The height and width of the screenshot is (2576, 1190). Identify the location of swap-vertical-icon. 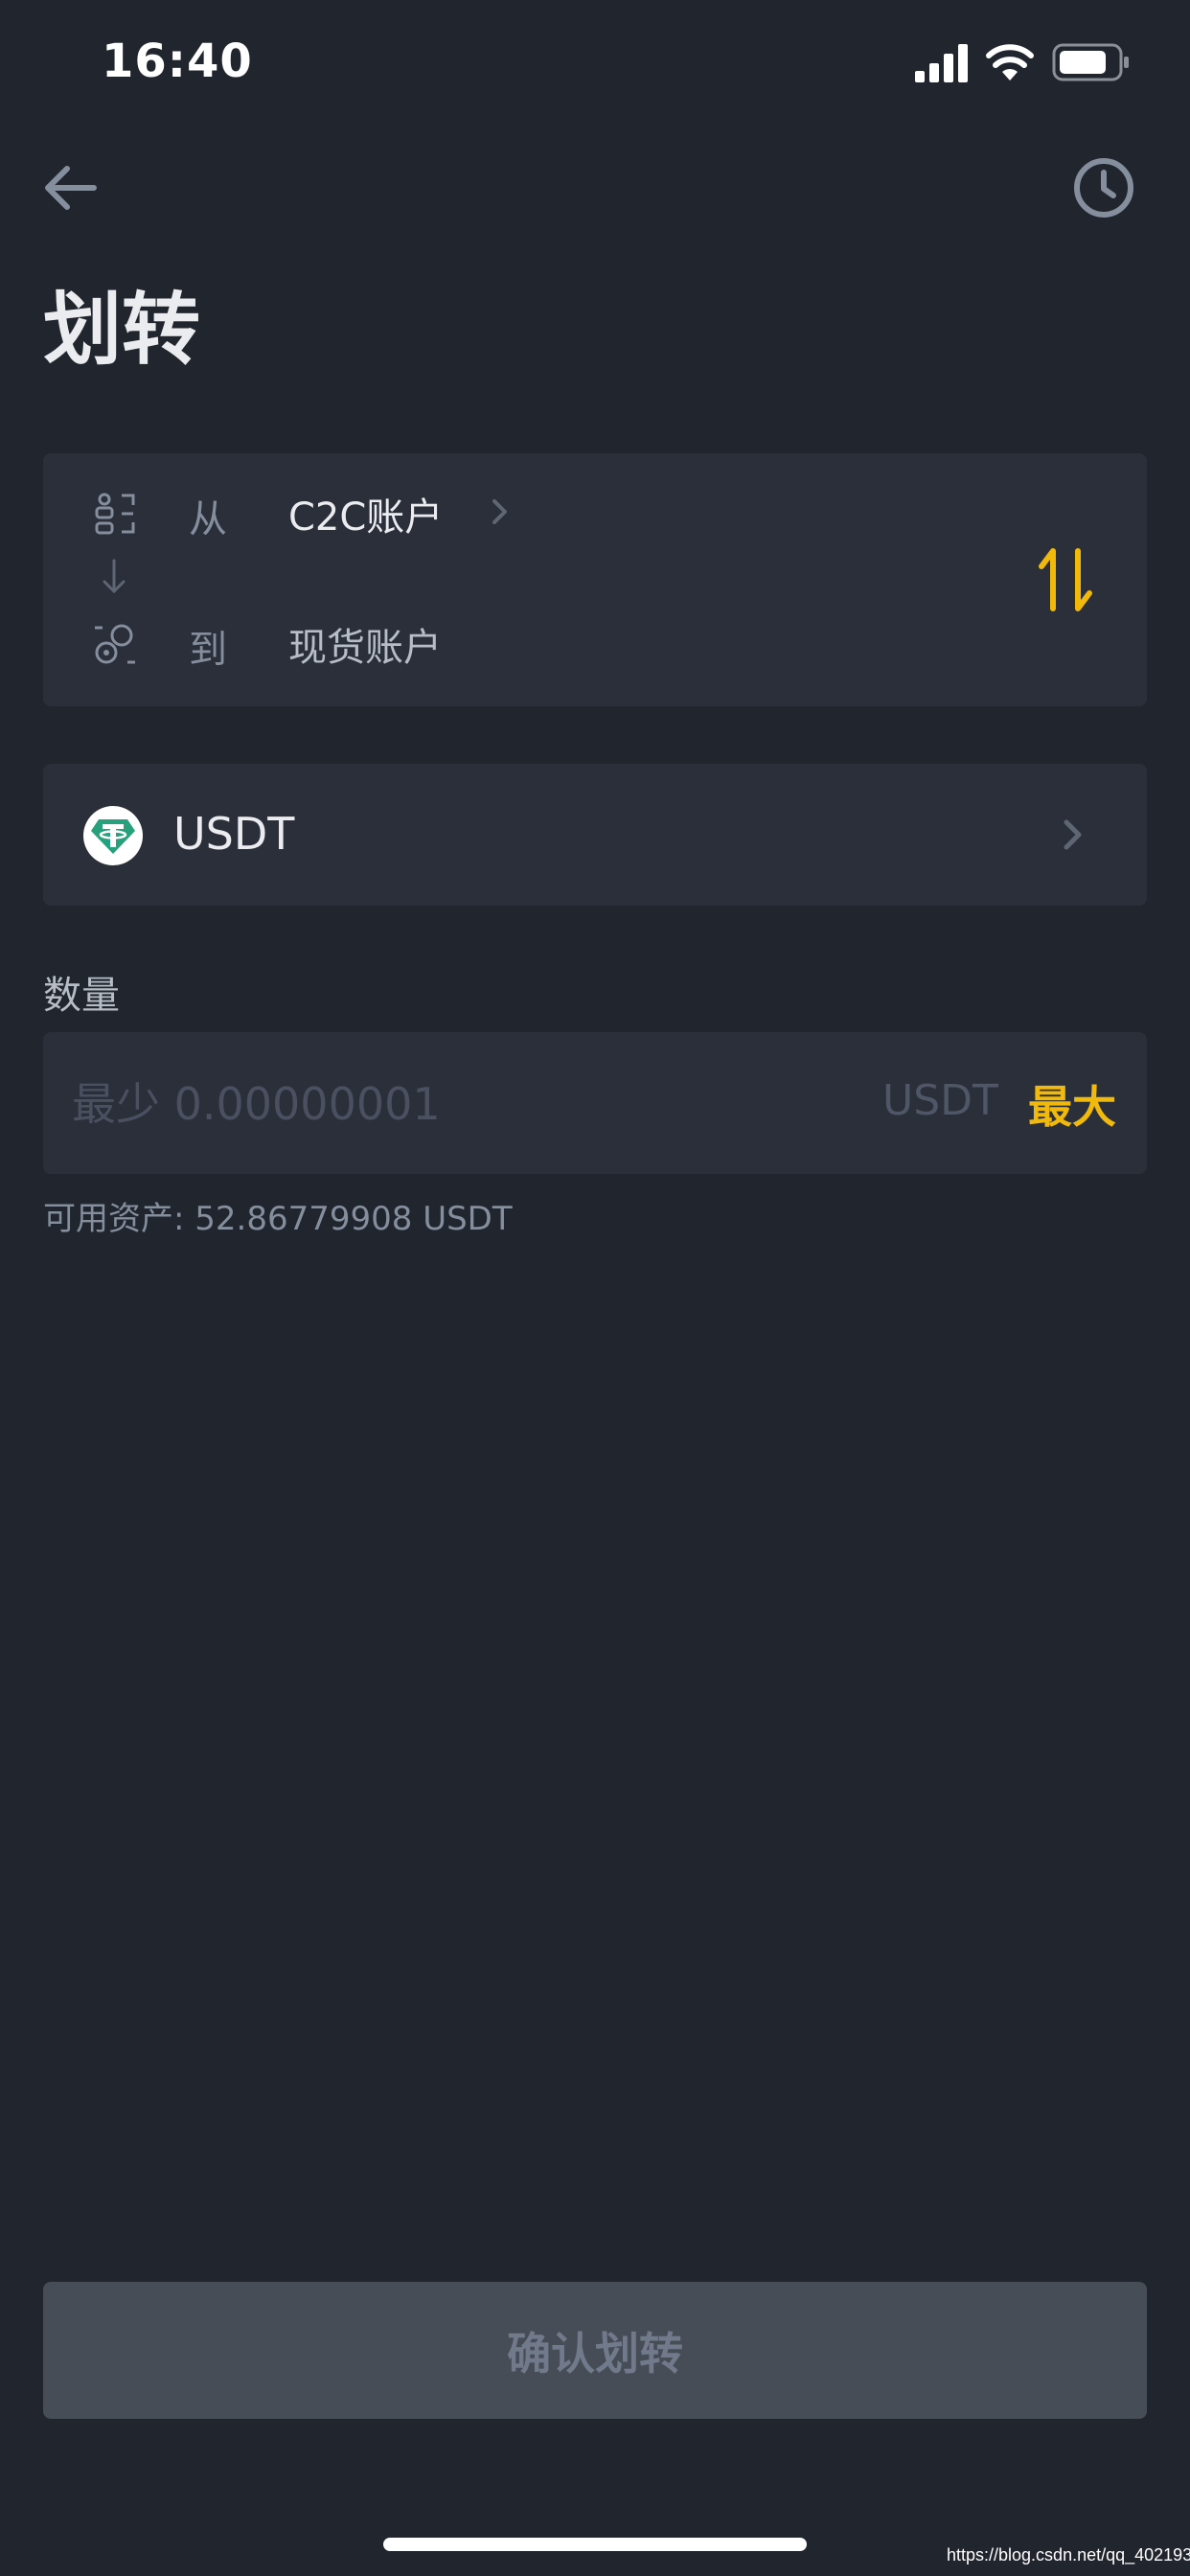
(1066, 579).